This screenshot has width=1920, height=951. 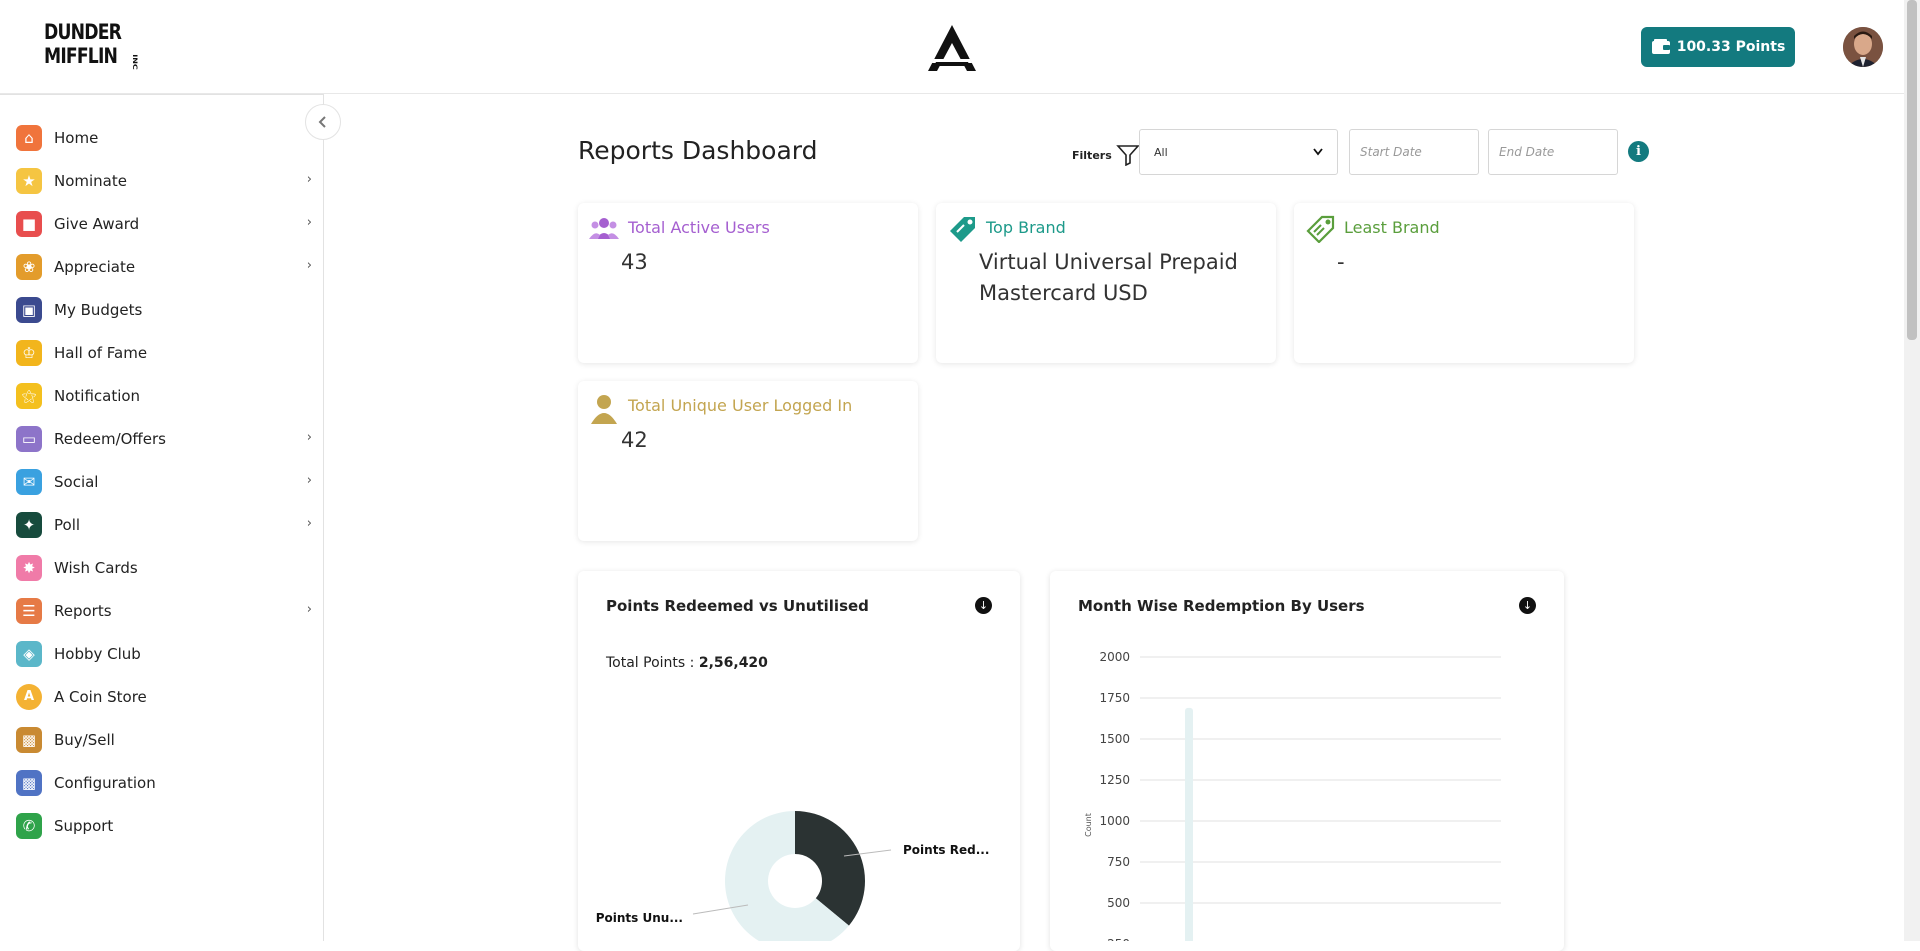 What do you see at coordinates (162, 352) in the screenshot?
I see `sidebar-item-hall-of-fame: ♔ Hall of Fame` at bounding box center [162, 352].